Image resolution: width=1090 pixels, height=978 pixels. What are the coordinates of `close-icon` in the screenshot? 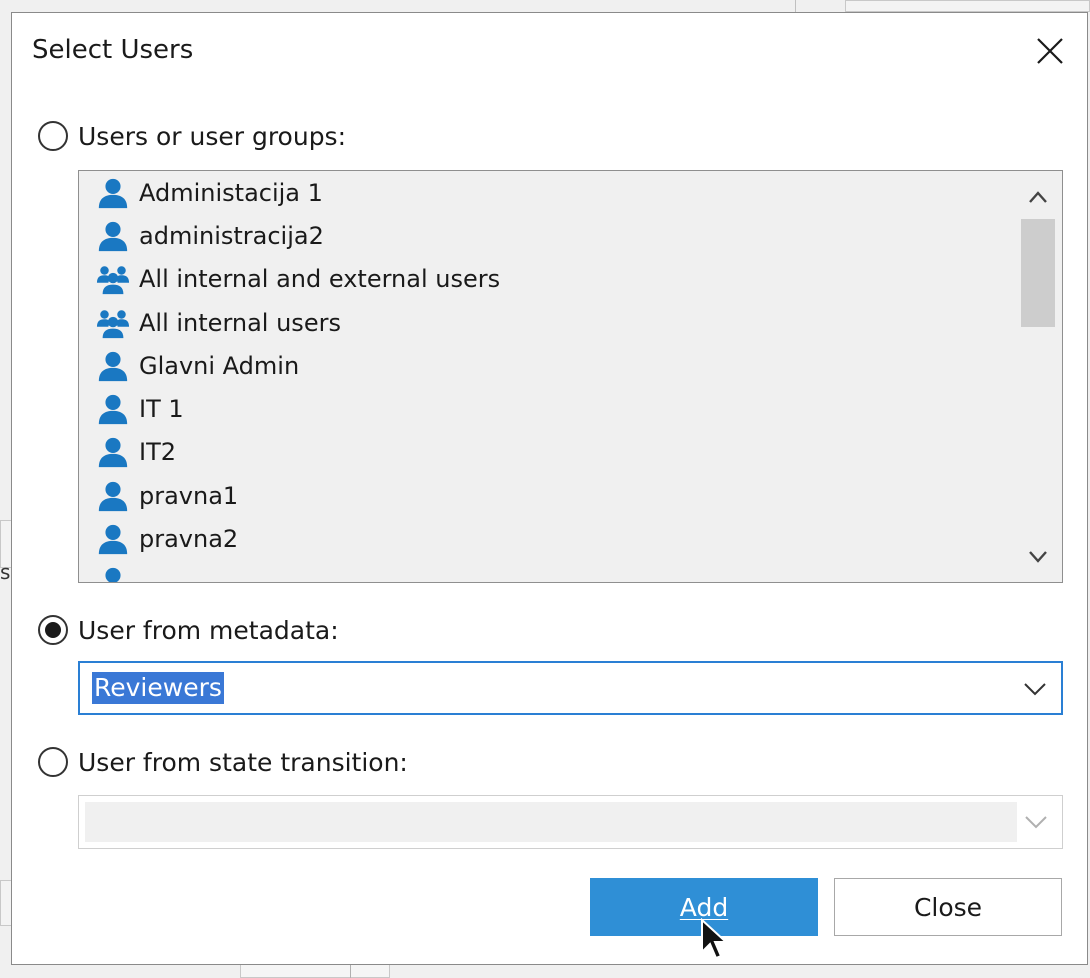 It's located at (1050, 51).